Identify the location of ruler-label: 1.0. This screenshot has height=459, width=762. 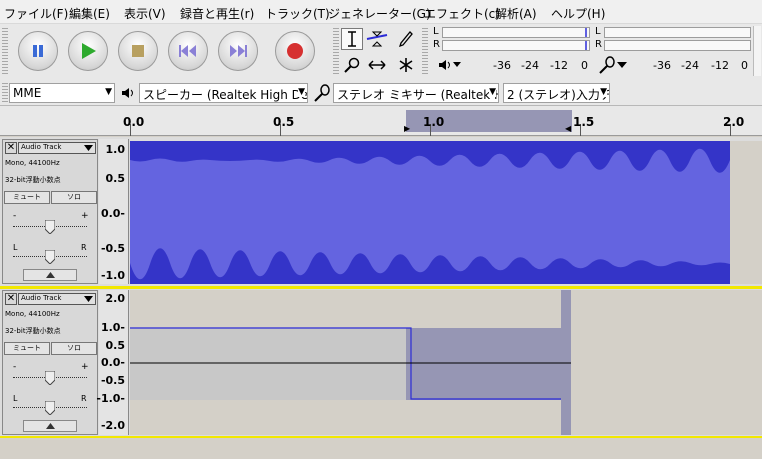
(434, 122).